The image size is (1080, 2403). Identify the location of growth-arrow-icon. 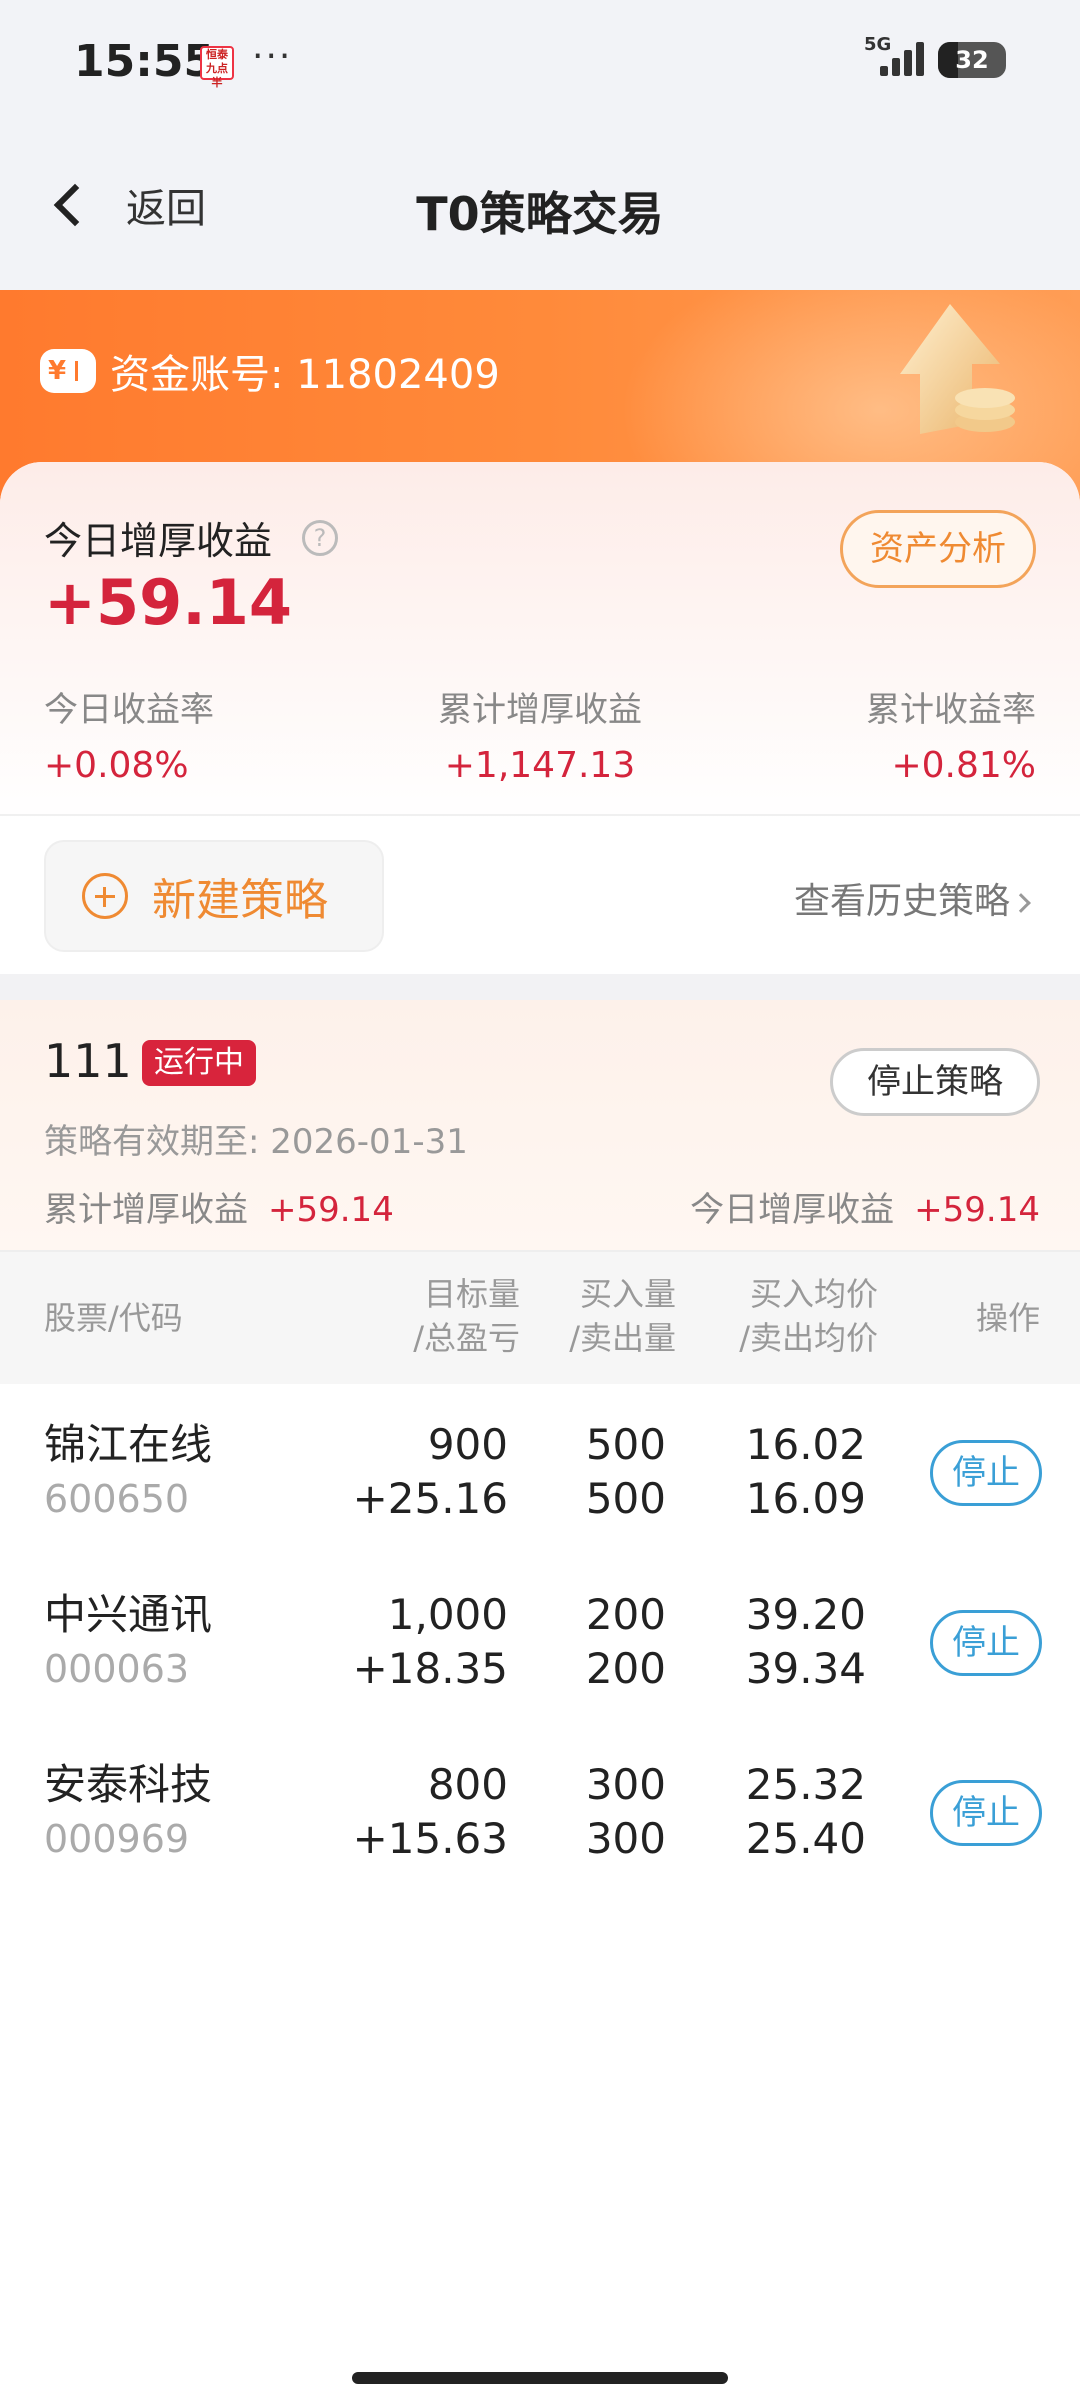
(957, 369).